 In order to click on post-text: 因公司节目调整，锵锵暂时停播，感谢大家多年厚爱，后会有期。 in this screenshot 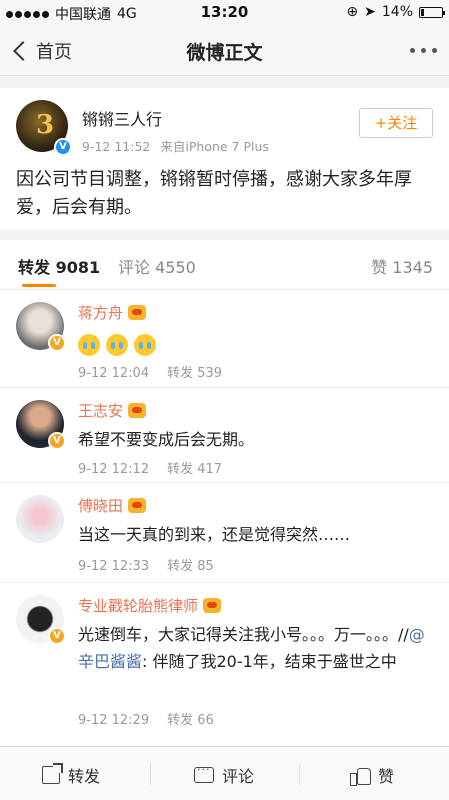, I will do `click(214, 193)`.